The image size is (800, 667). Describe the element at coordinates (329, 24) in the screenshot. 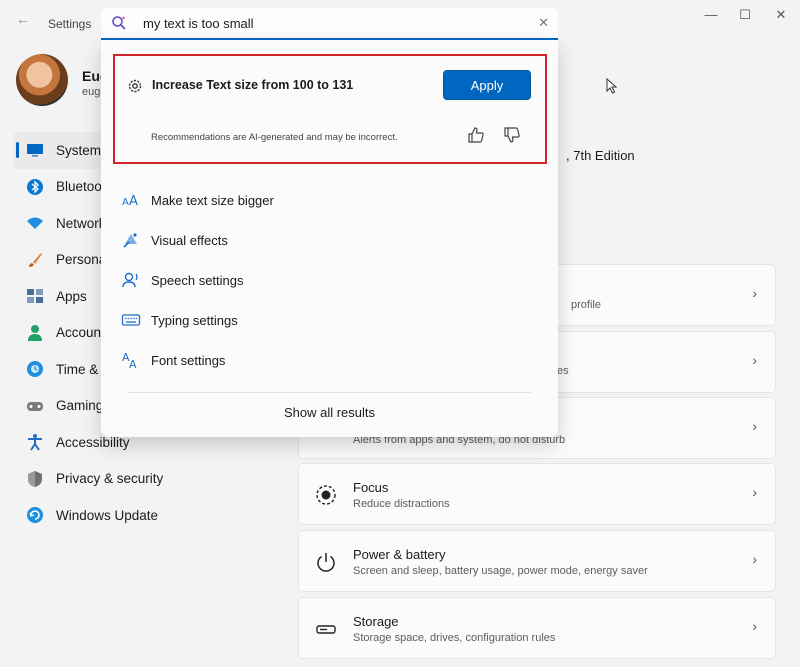

I see `search-box: my text is too small ✕` at that location.